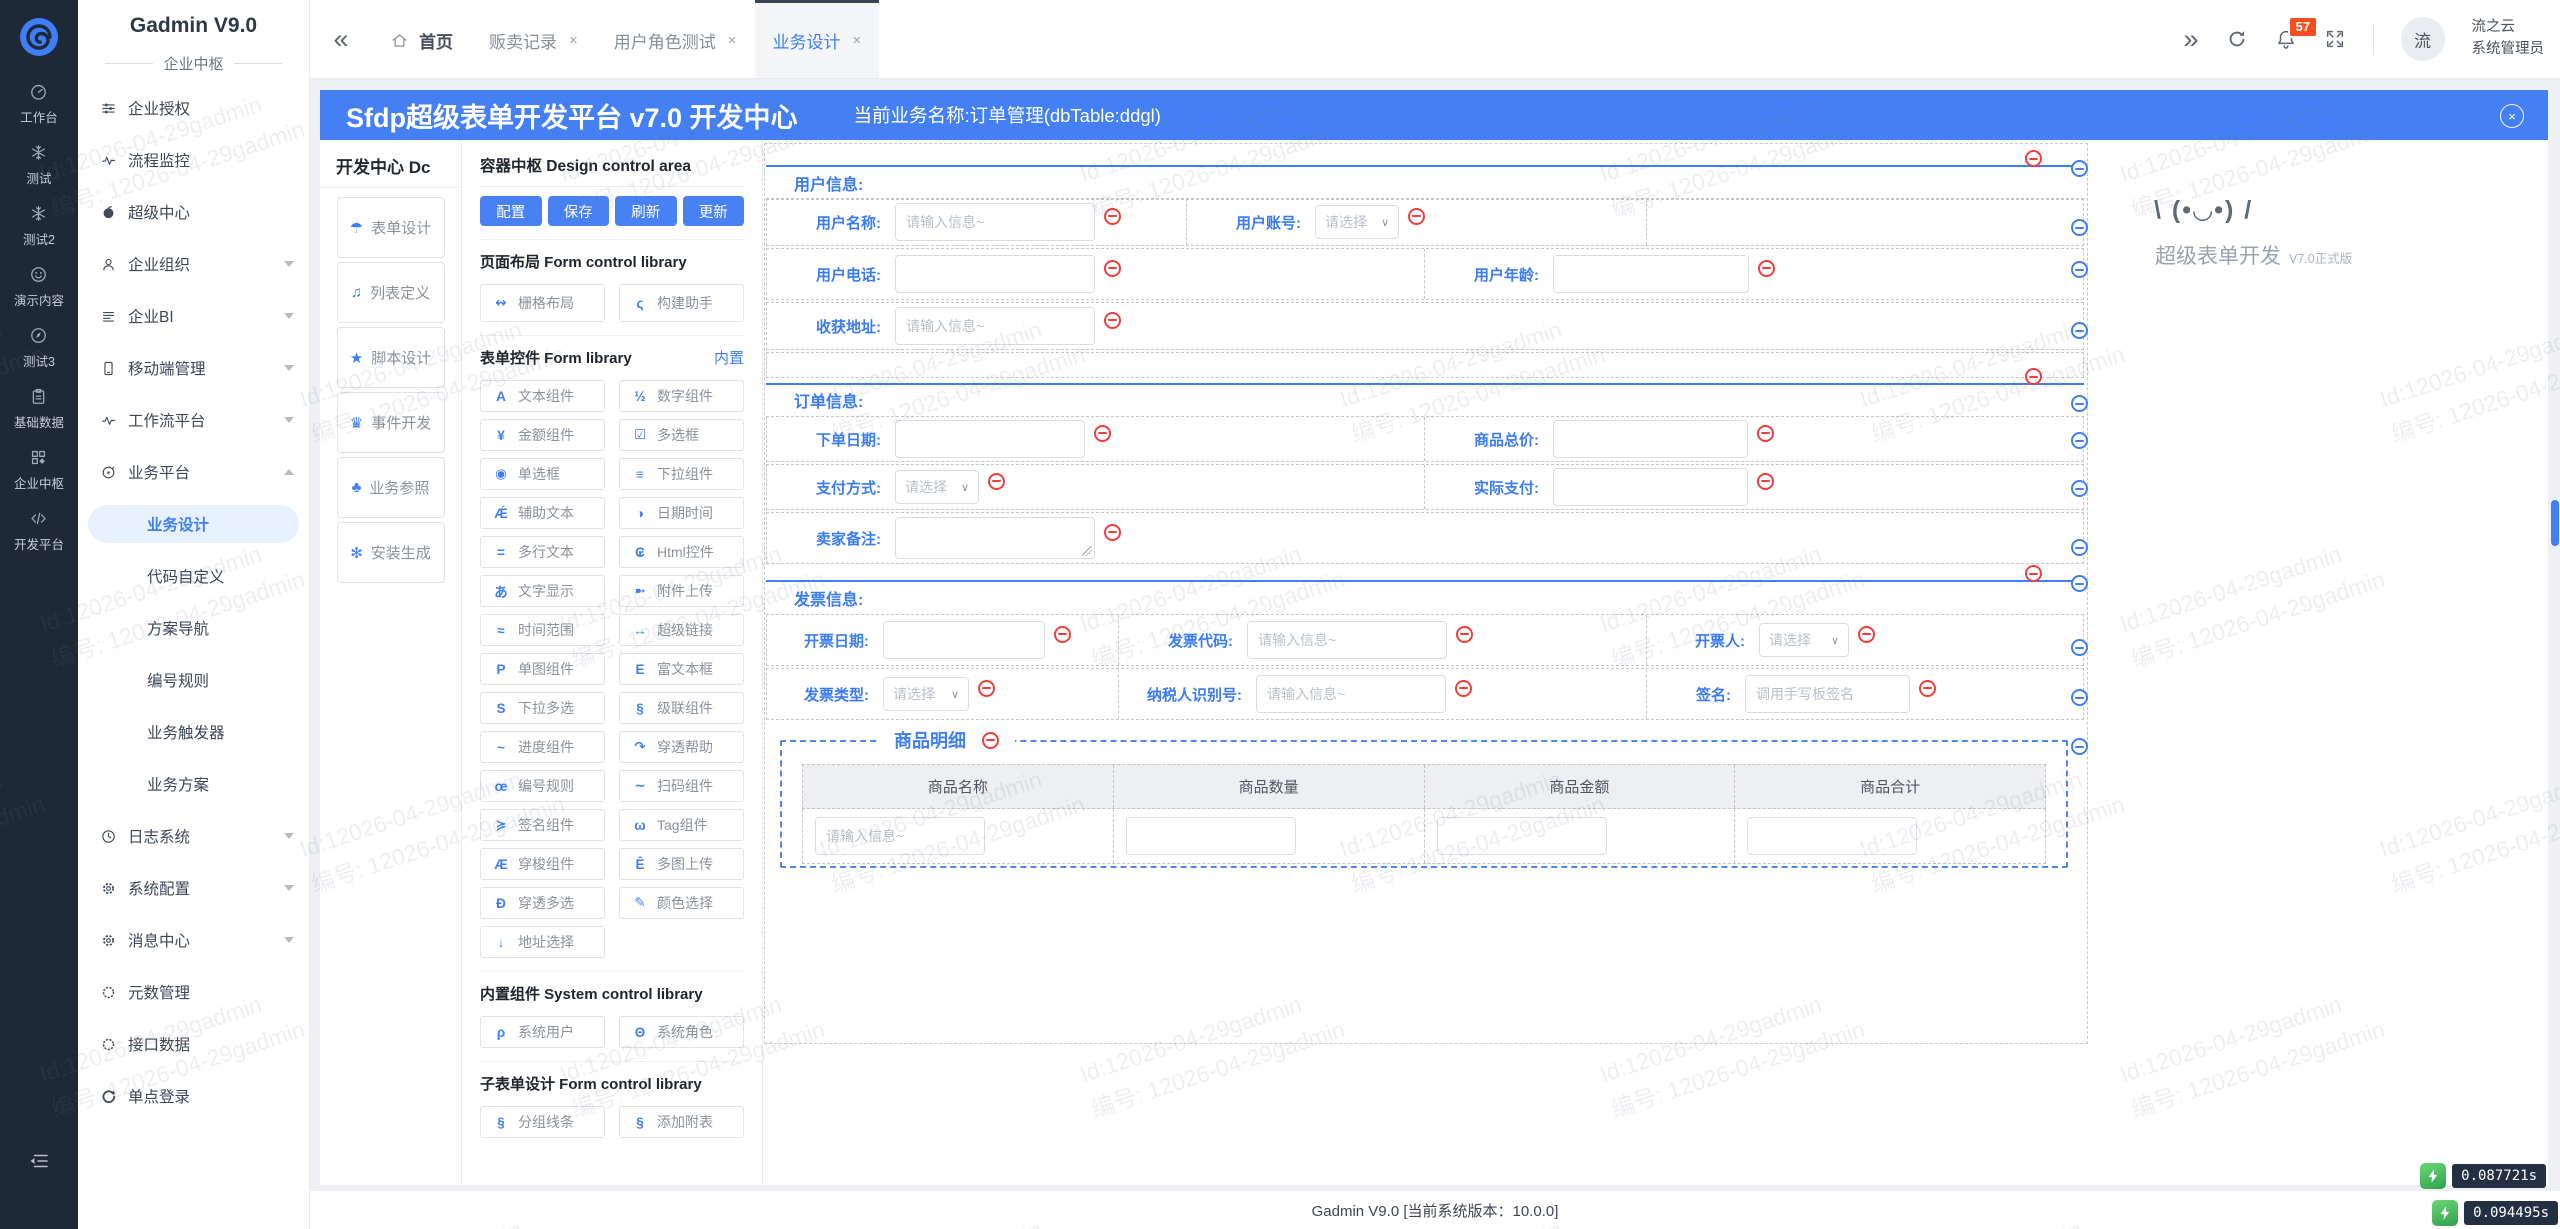 The height and width of the screenshot is (1229, 2560). Describe the element at coordinates (193, 992) in the screenshot. I see `sidebar-item: 元数管理` at that location.